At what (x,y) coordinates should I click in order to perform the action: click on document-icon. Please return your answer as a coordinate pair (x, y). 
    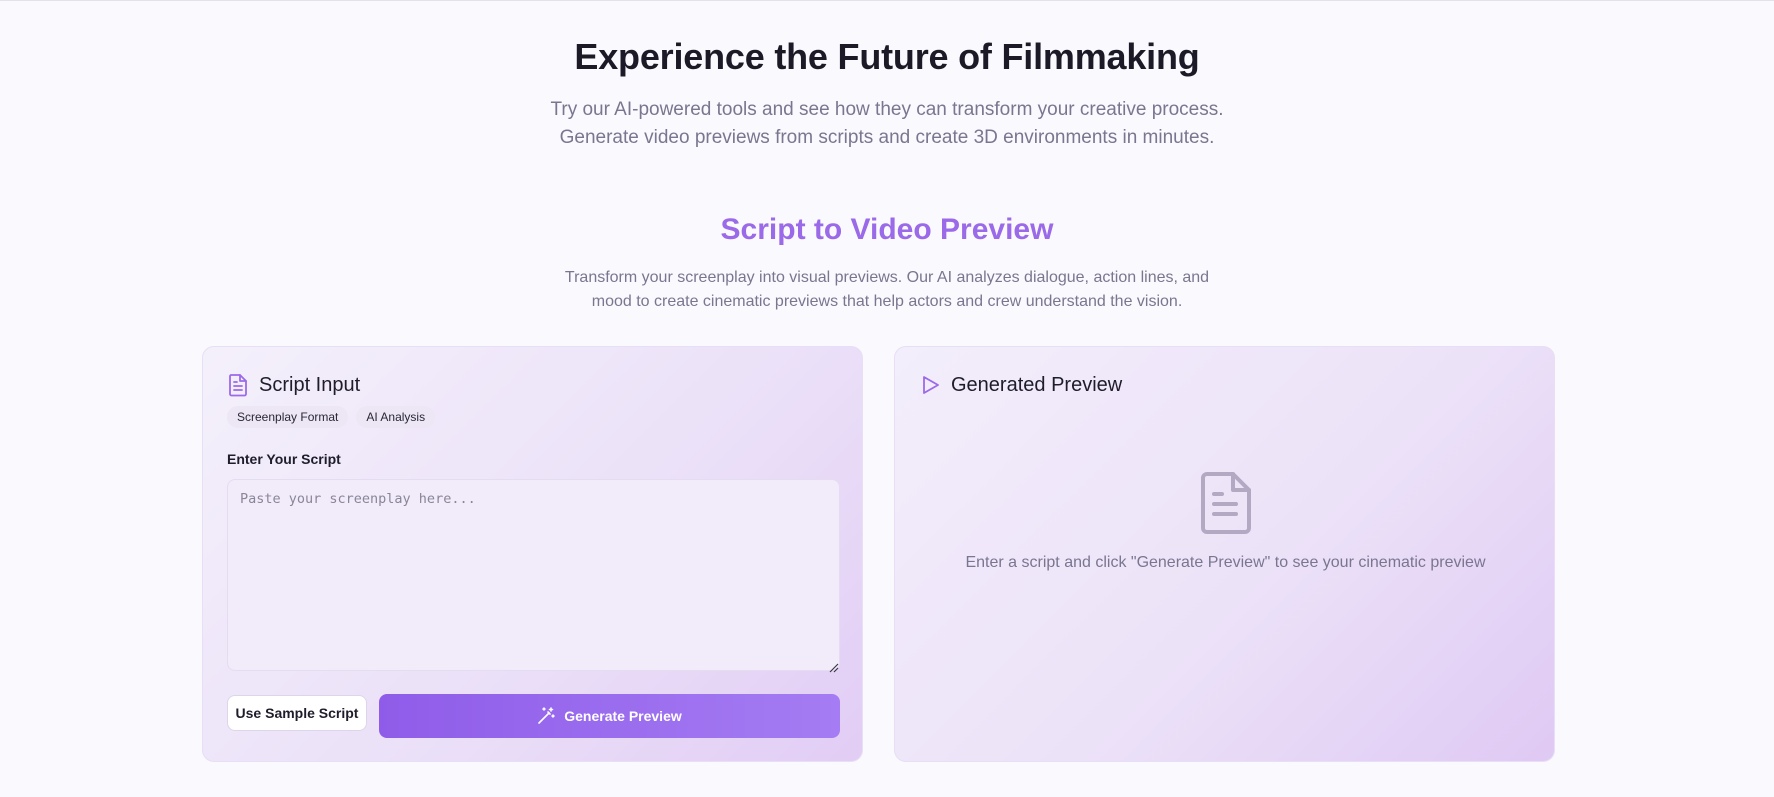
    Looking at the image, I should click on (239, 385).